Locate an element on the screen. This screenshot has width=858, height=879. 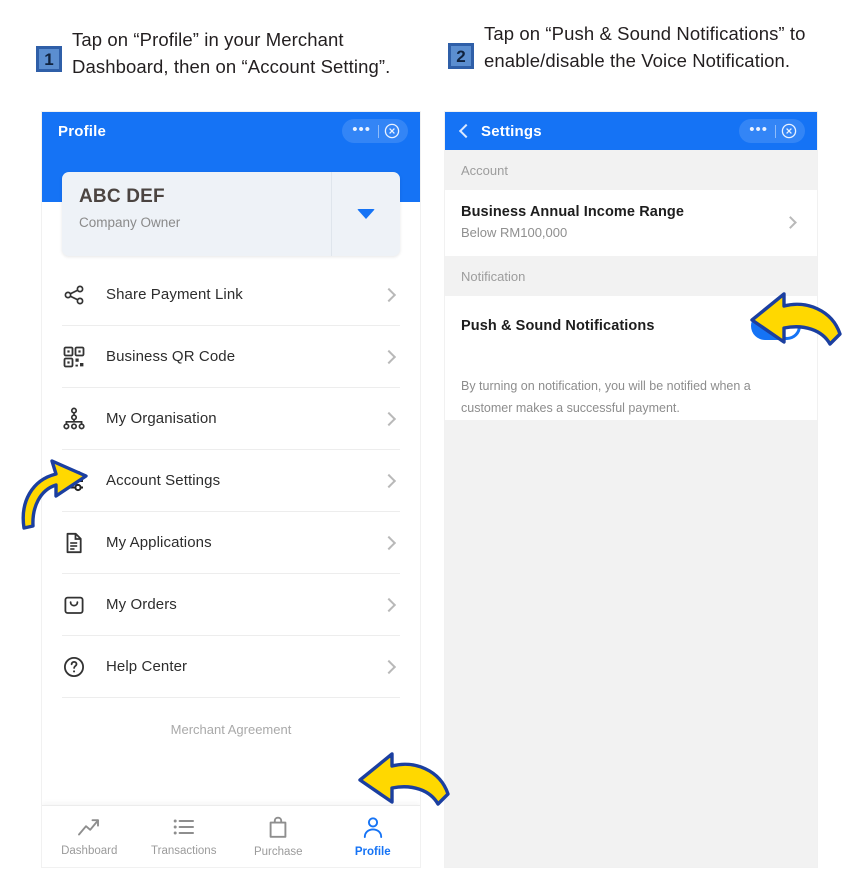
question-circle-icon is located at coordinates (84, 667).